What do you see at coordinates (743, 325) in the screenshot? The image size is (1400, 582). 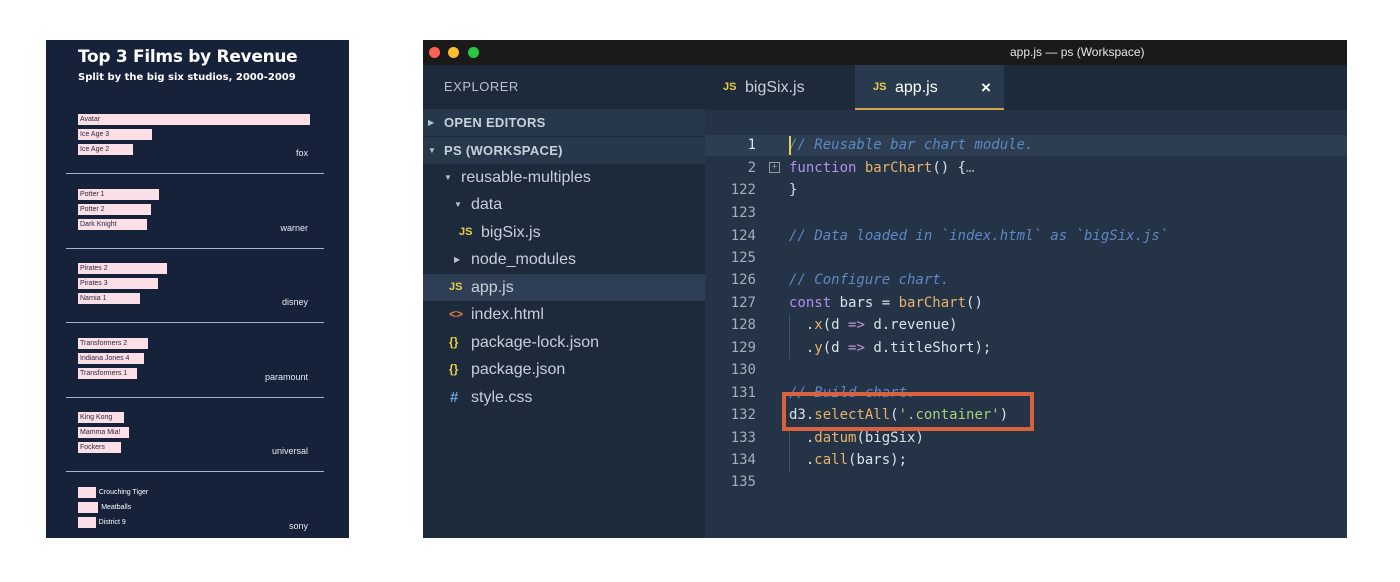 I see `line-number: 128` at bounding box center [743, 325].